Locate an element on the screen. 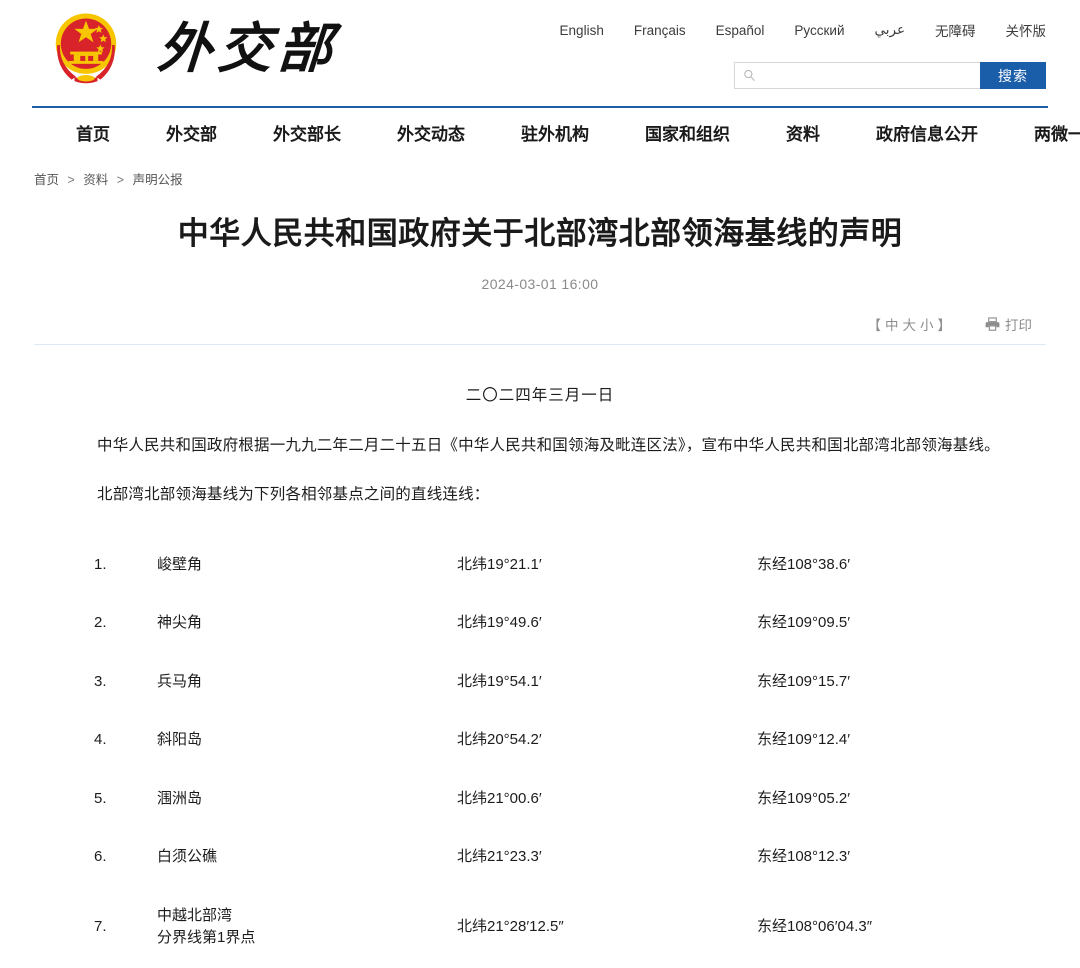  basepoint-index: 1. is located at coordinates (100, 564).